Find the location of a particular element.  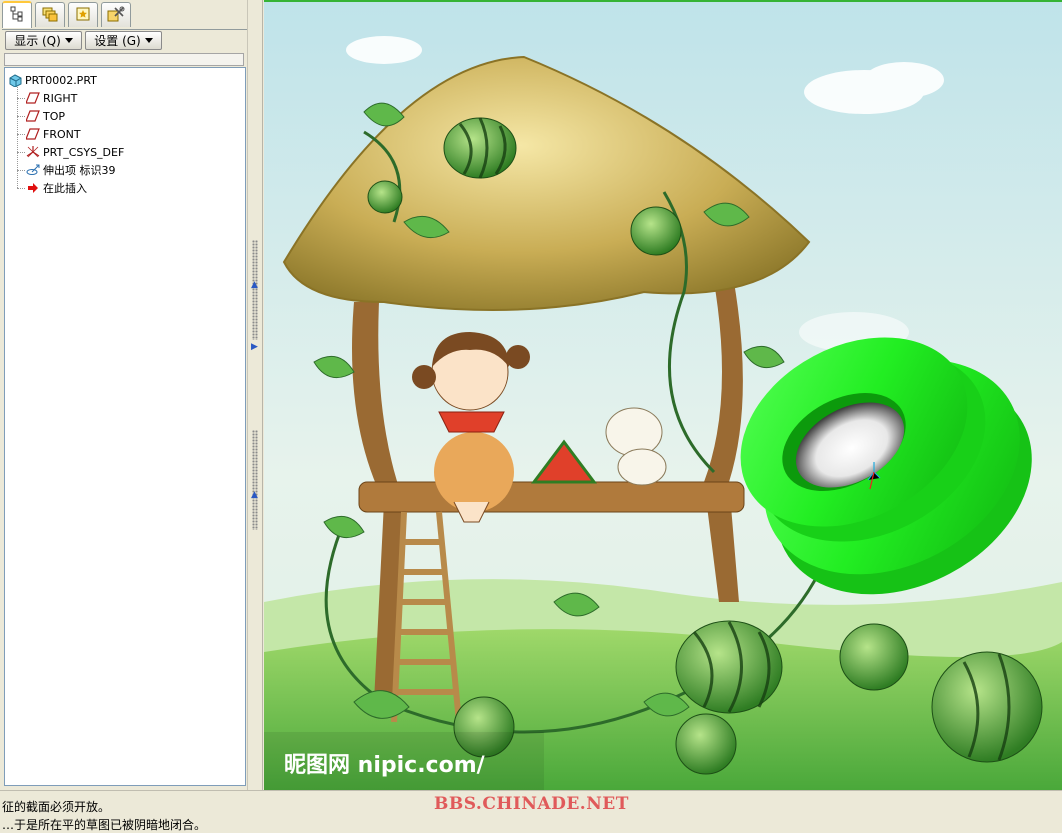

protrusion-icon is located at coordinates (33, 170).